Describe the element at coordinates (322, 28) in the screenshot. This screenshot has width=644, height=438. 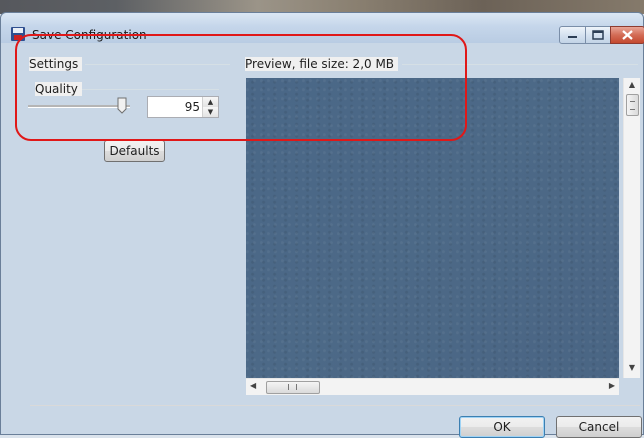
I see `title-bar: Save Configuration` at that location.